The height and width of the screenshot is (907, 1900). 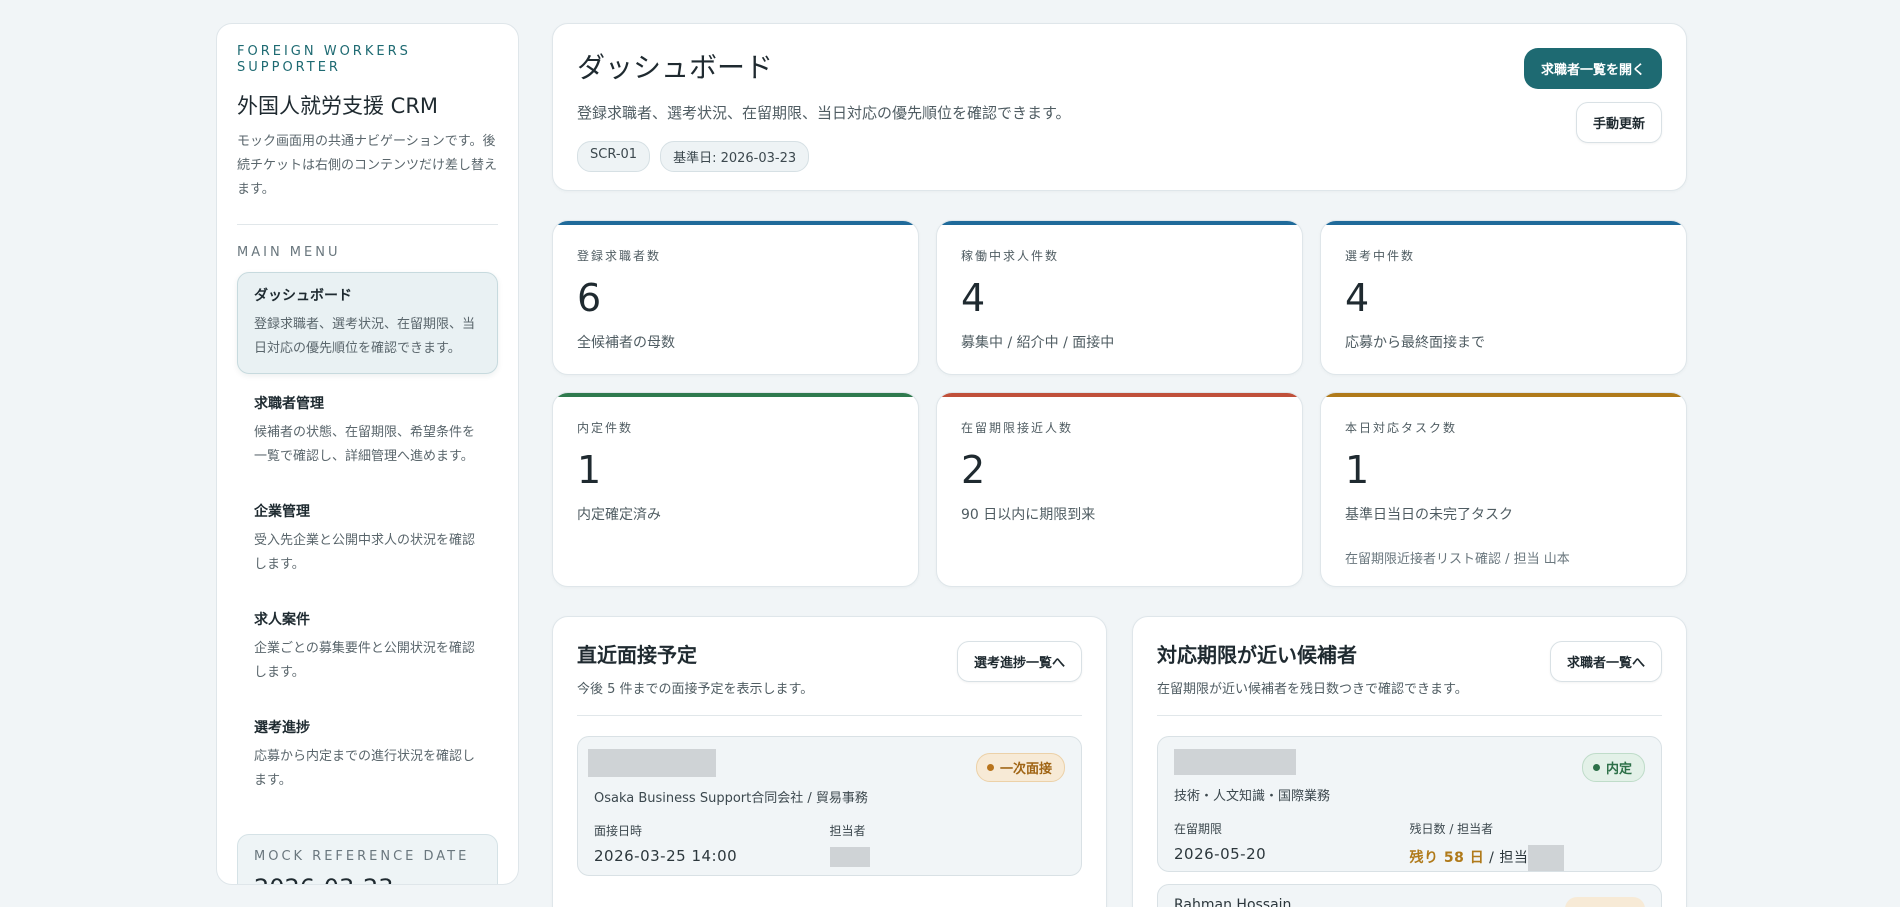 I want to click on sidebar-item-job-postings: 求人案件 企業ごとの募集要件と公開状況を確認します。, so click(x=367, y=647).